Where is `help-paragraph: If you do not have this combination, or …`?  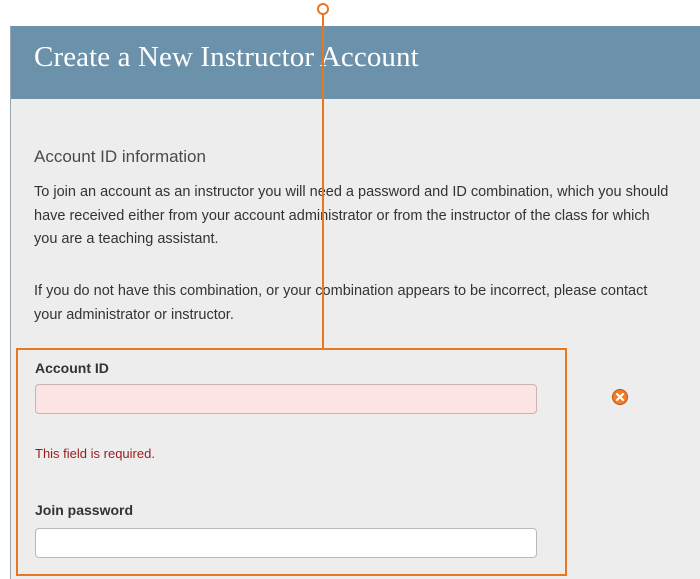
help-paragraph: If you do not have this combination, or … is located at coordinates (341, 303).